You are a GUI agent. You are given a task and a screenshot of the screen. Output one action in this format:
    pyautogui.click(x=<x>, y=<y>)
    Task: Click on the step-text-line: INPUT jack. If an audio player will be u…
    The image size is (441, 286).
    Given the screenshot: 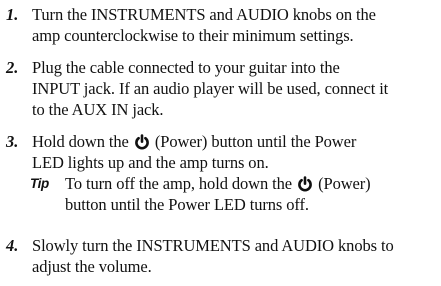 What is the action you would take?
    pyautogui.click(x=210, y=88)
    